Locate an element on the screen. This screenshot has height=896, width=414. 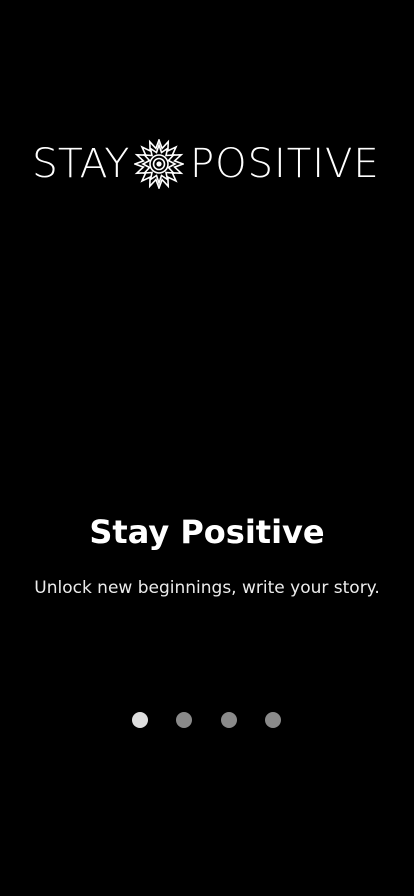
page-indicator is located at coordinates (207, 720).